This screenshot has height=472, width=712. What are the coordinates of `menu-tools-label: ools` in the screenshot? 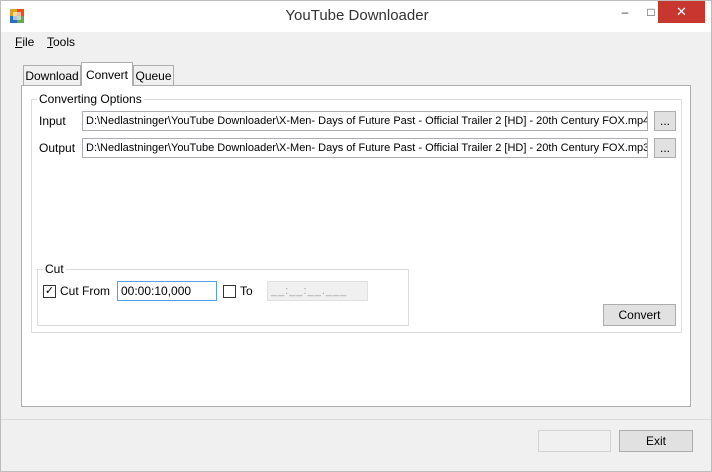 It's located at (64, 42).